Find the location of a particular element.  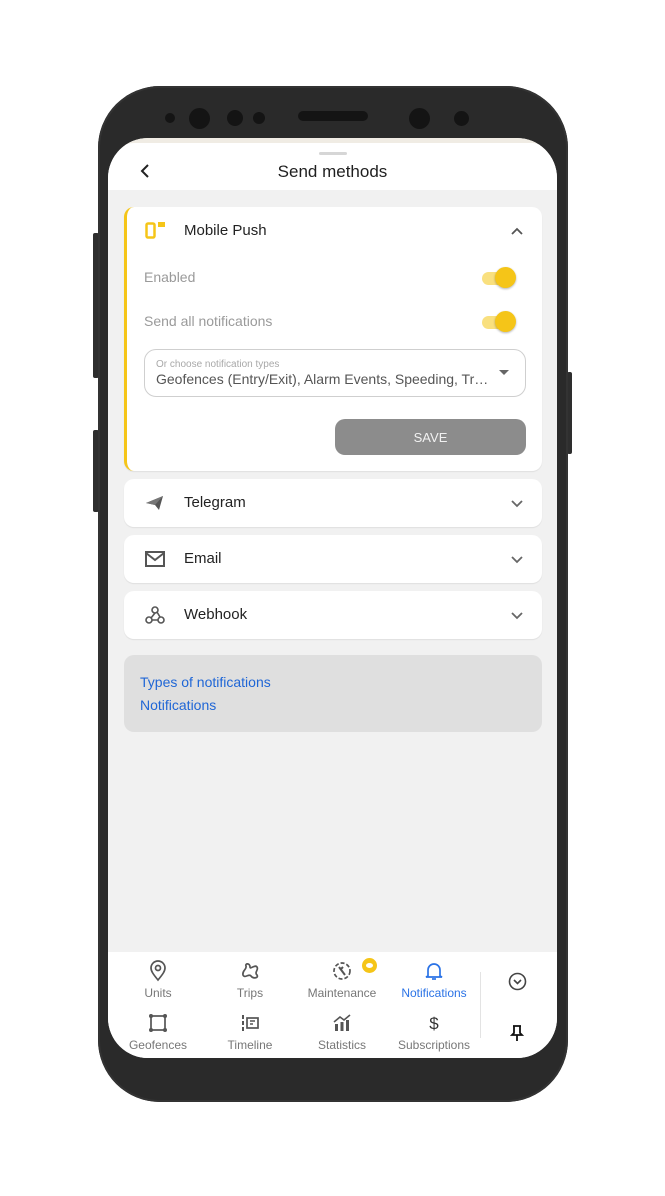

webhook-icon is located at coordinates (155, 615).